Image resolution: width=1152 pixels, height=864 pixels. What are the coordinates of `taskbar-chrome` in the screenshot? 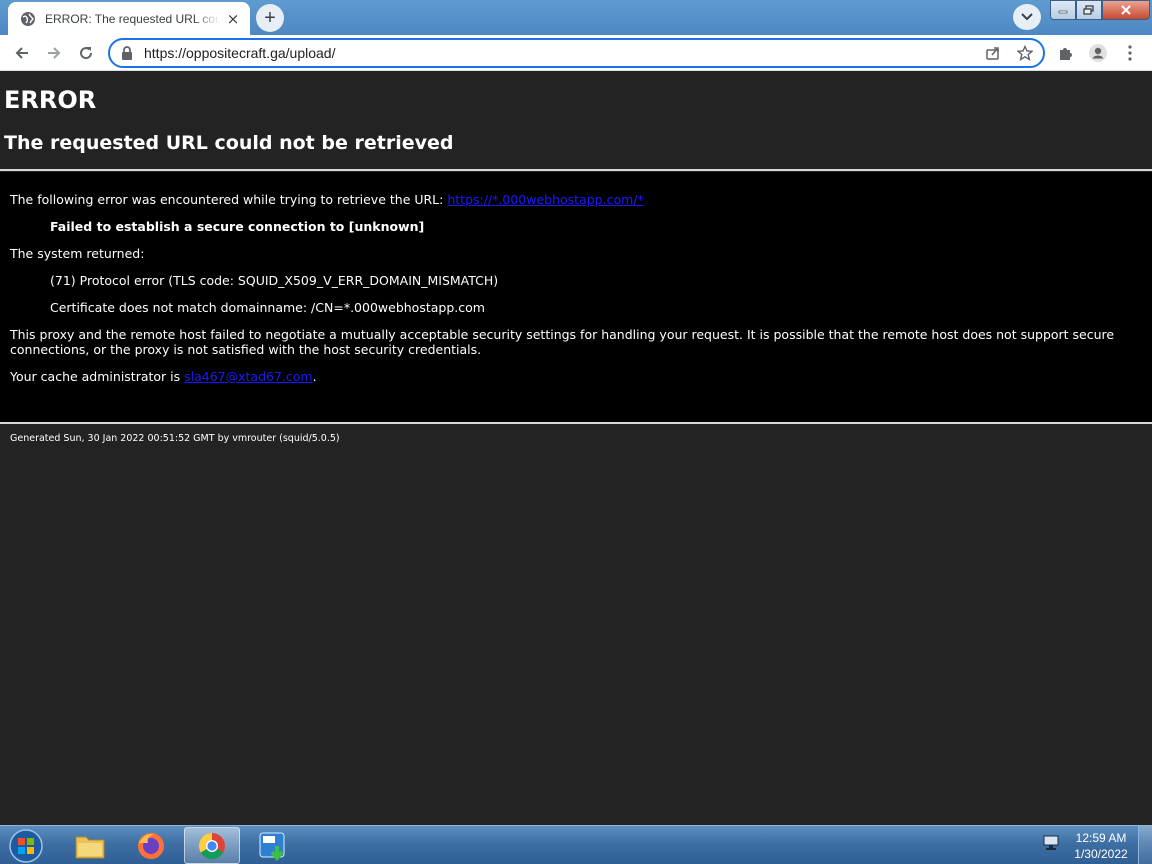 It's located at (212, 845).